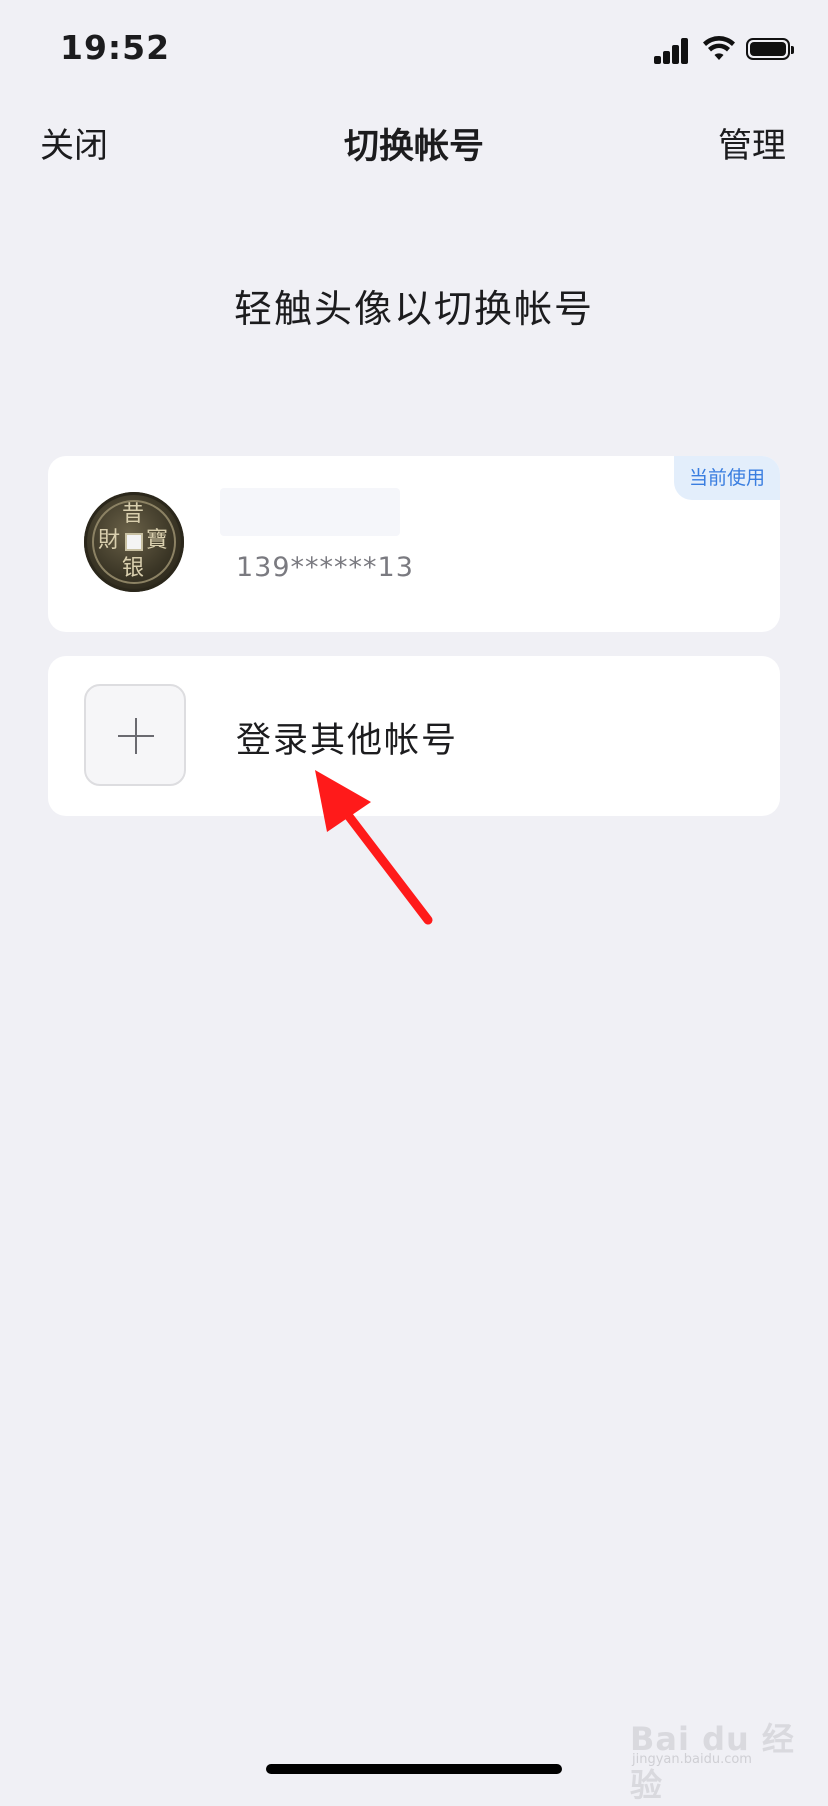 The height and width of the screenshot is (1806, 828). I want to click on account-phone: 139******13, so click(325, 567).